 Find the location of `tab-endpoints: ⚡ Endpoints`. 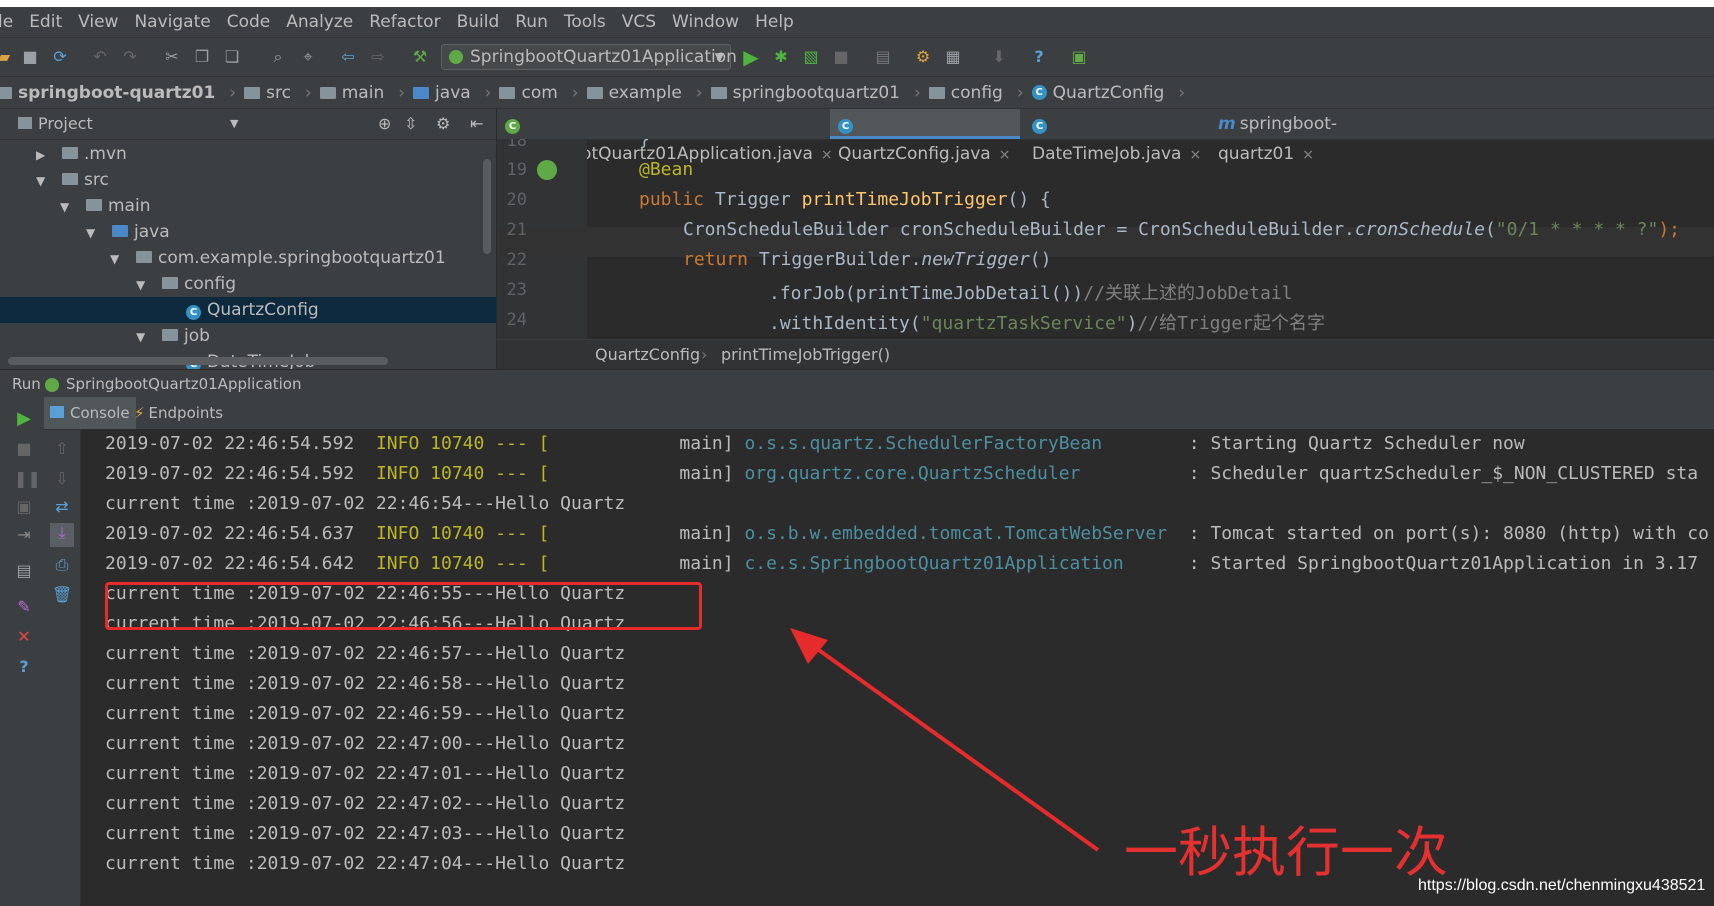

tab-endpoints: ⚡ Endpoints is located at coordinates (178, 413).